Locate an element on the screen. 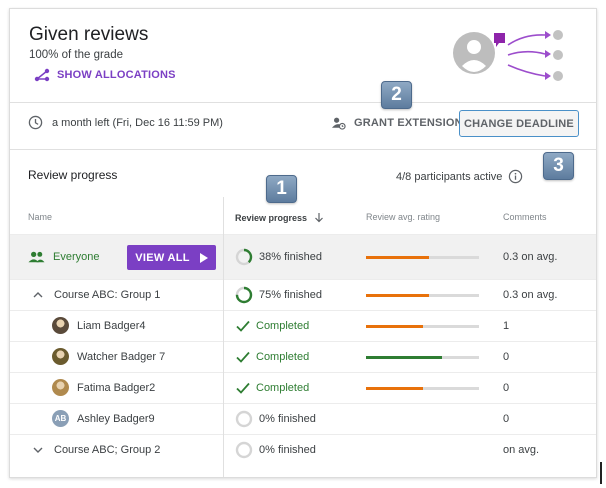 The width and height of the screenshot is (606, 488). chevron-down-icon is located at coordinates (38, 450).